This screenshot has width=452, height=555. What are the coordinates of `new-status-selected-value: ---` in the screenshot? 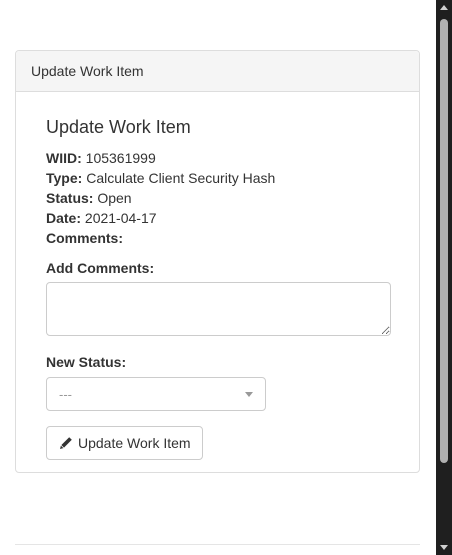 It's located at (65, 394).